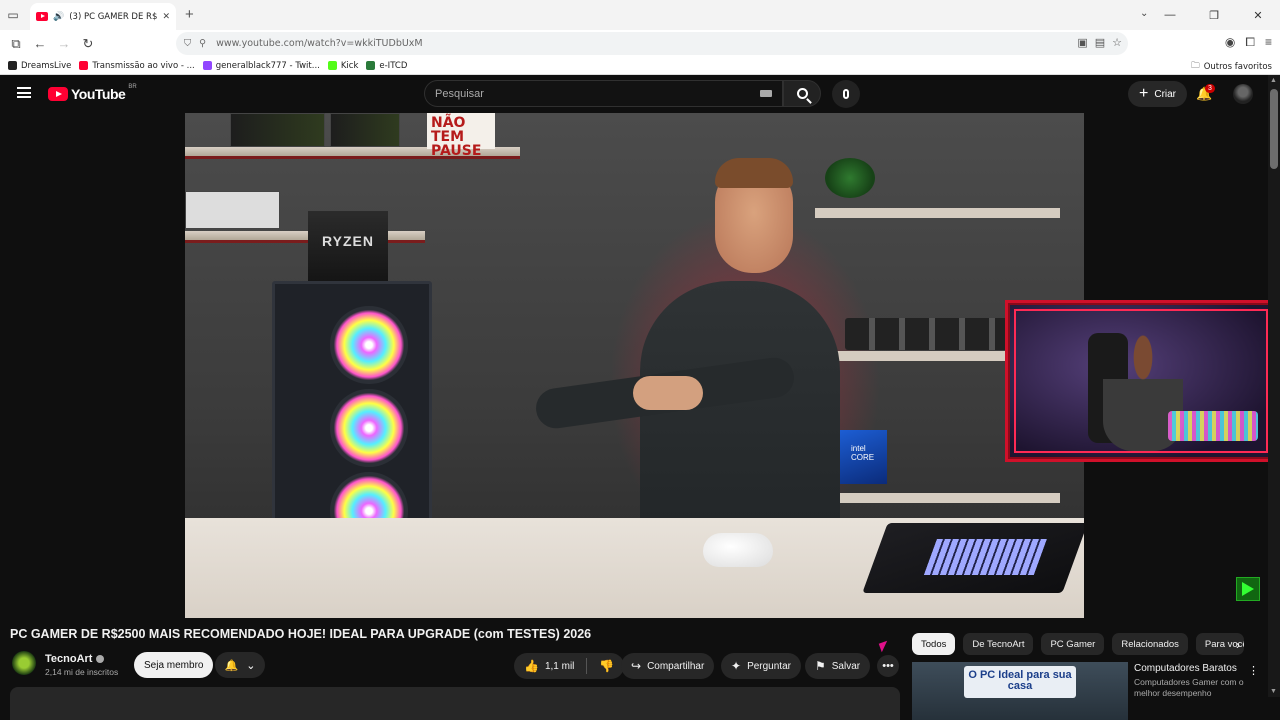 This screenshot has height=720, width=1280. What do you see at coordinates (13, 15) in the screenshot?
I see `tab-actions-icon: ▭` at bounding box center [13, 15].